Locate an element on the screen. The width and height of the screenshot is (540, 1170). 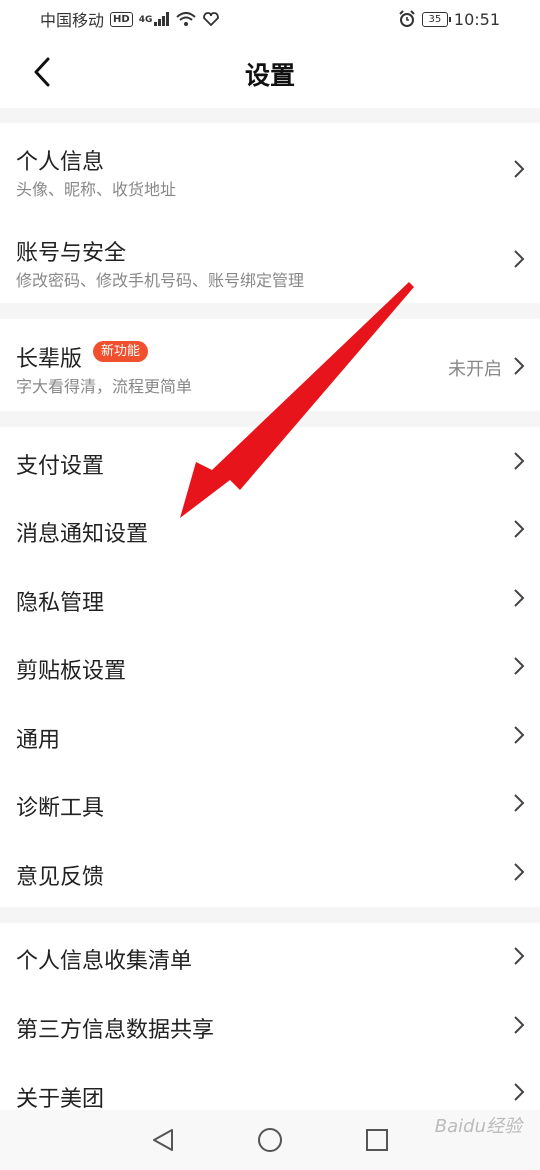
signal-icon is located at coordinates (162, 19).